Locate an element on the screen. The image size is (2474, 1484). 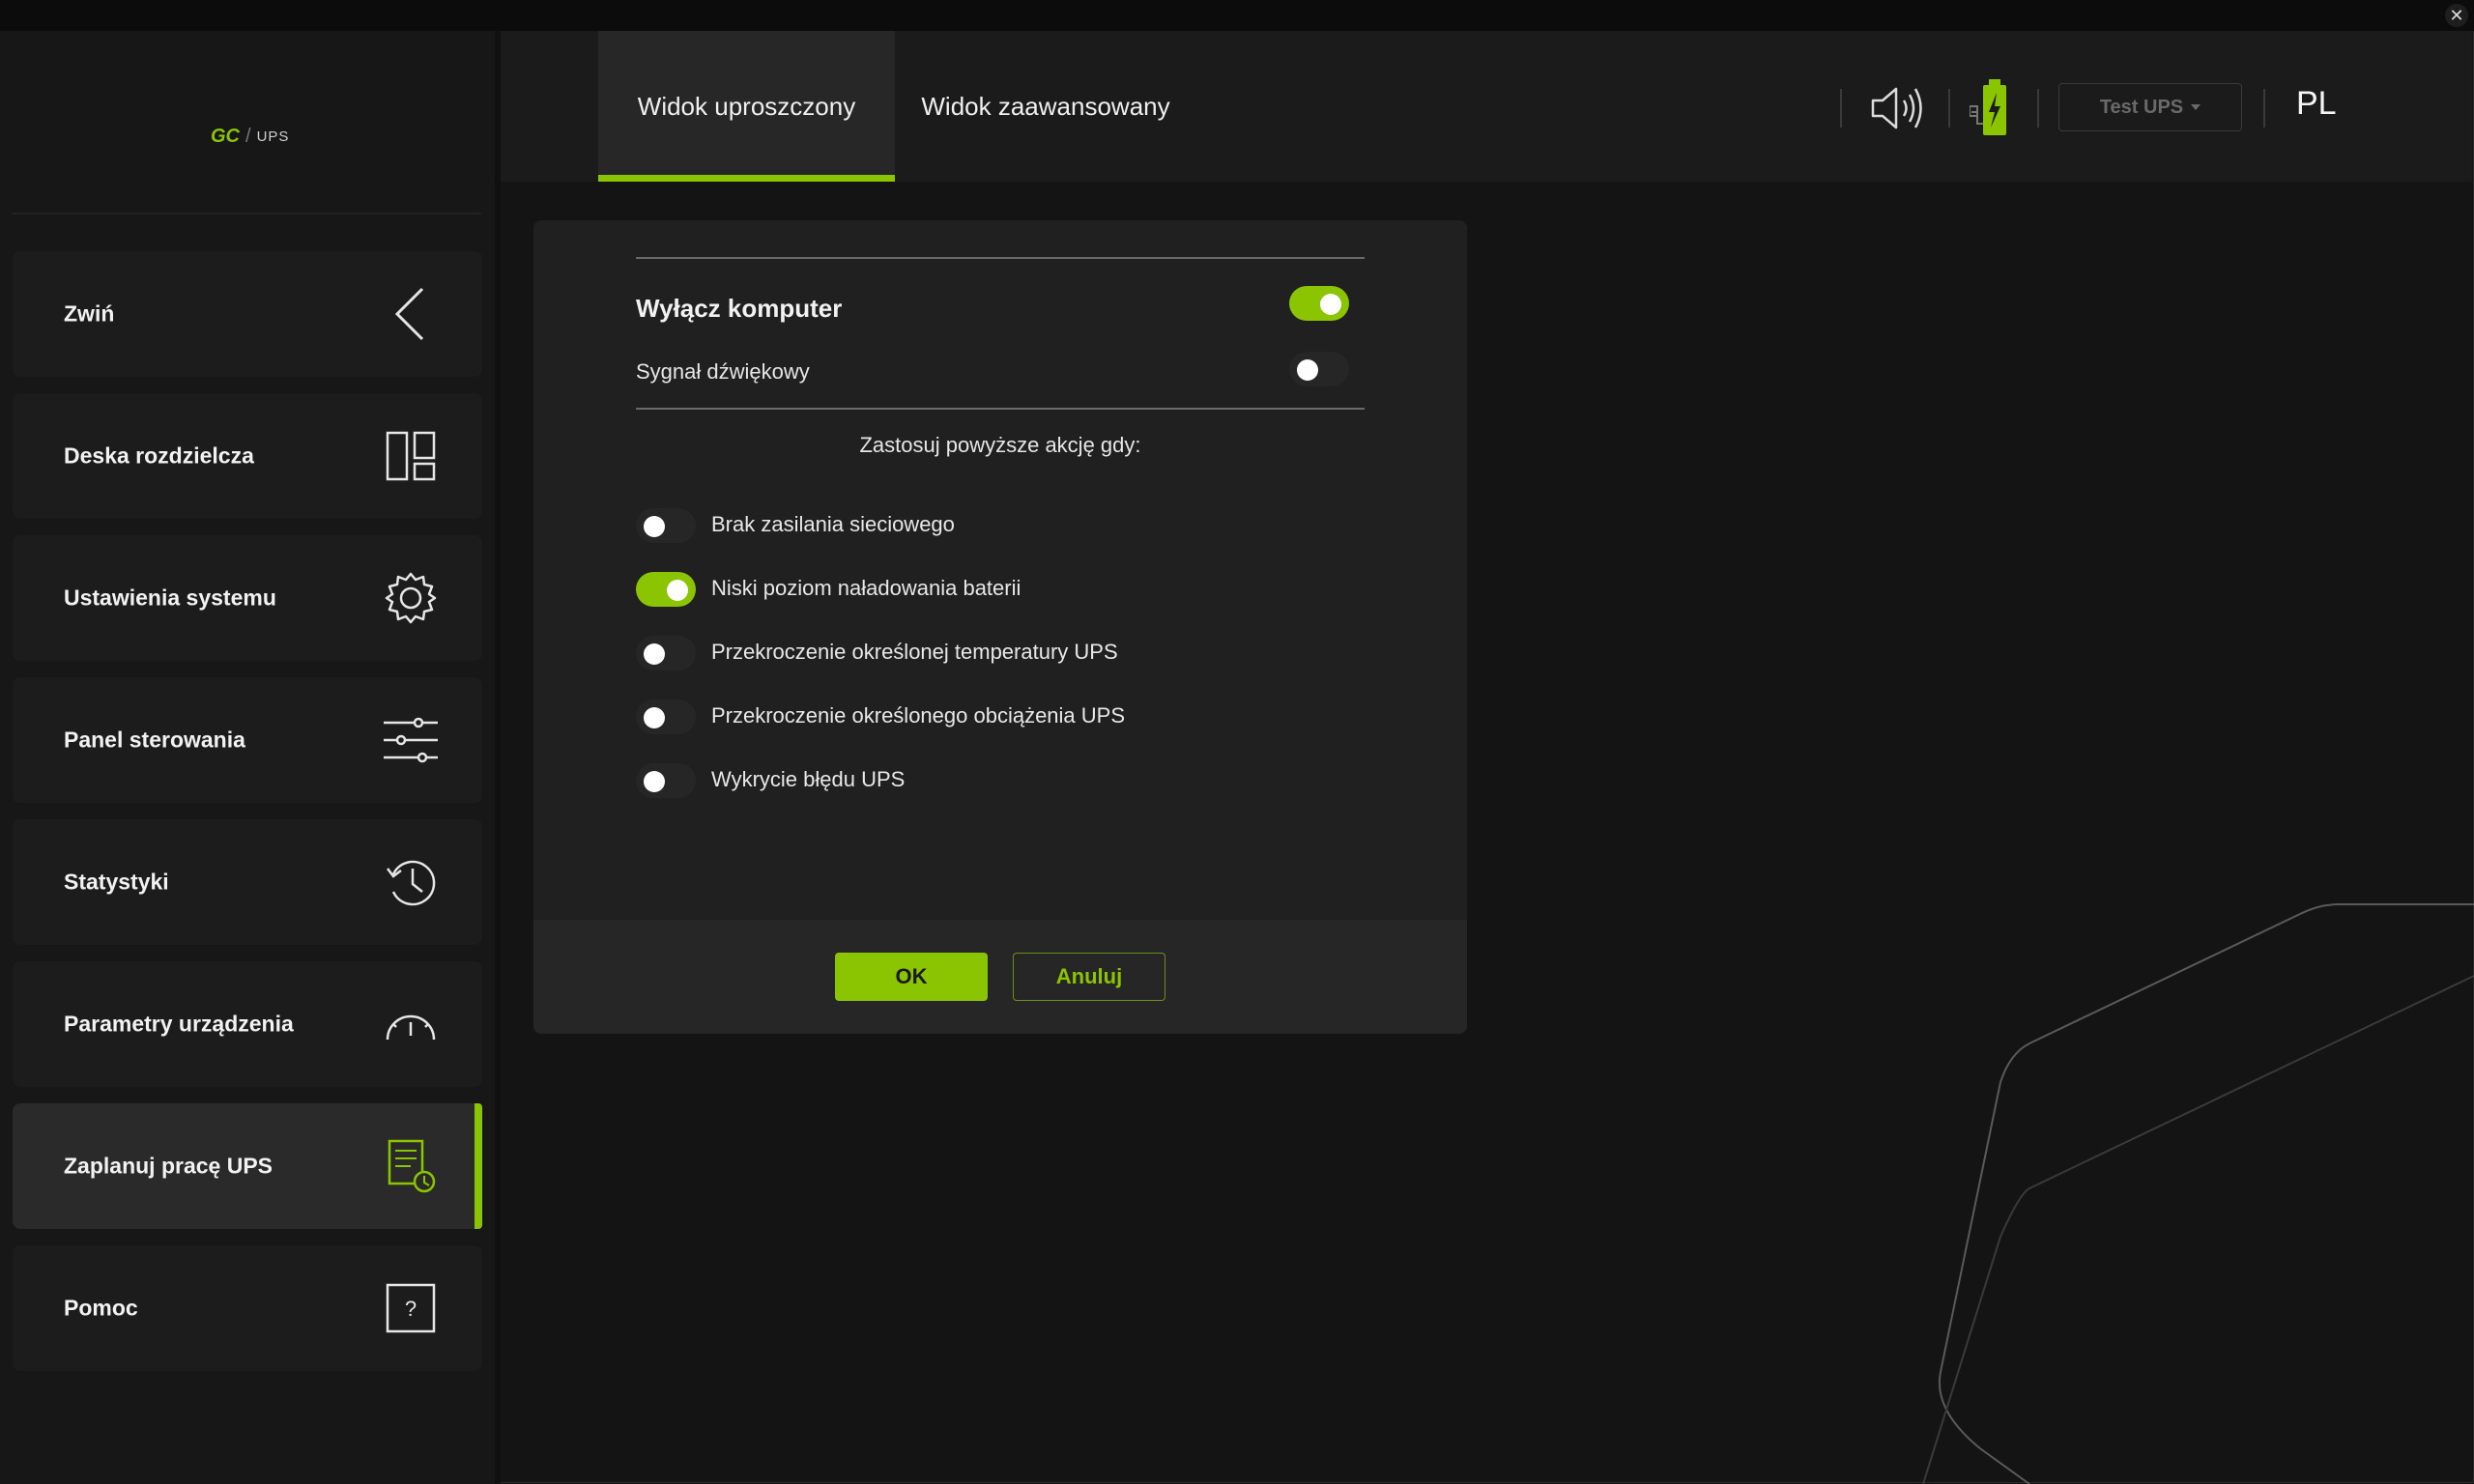
sidebar-item-collapse: Zwiń is located at coordinates (247, 314).